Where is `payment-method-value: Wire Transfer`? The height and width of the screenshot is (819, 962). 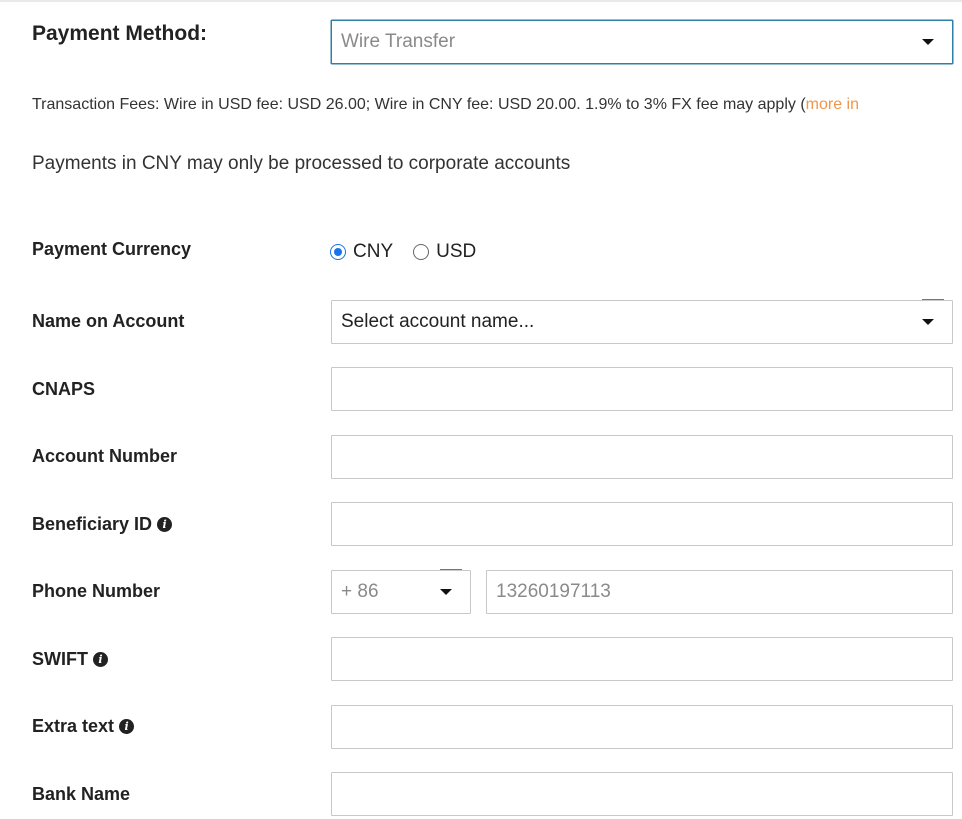
payment-method-value: Wire Transfer is located at coordinates (398, 41).